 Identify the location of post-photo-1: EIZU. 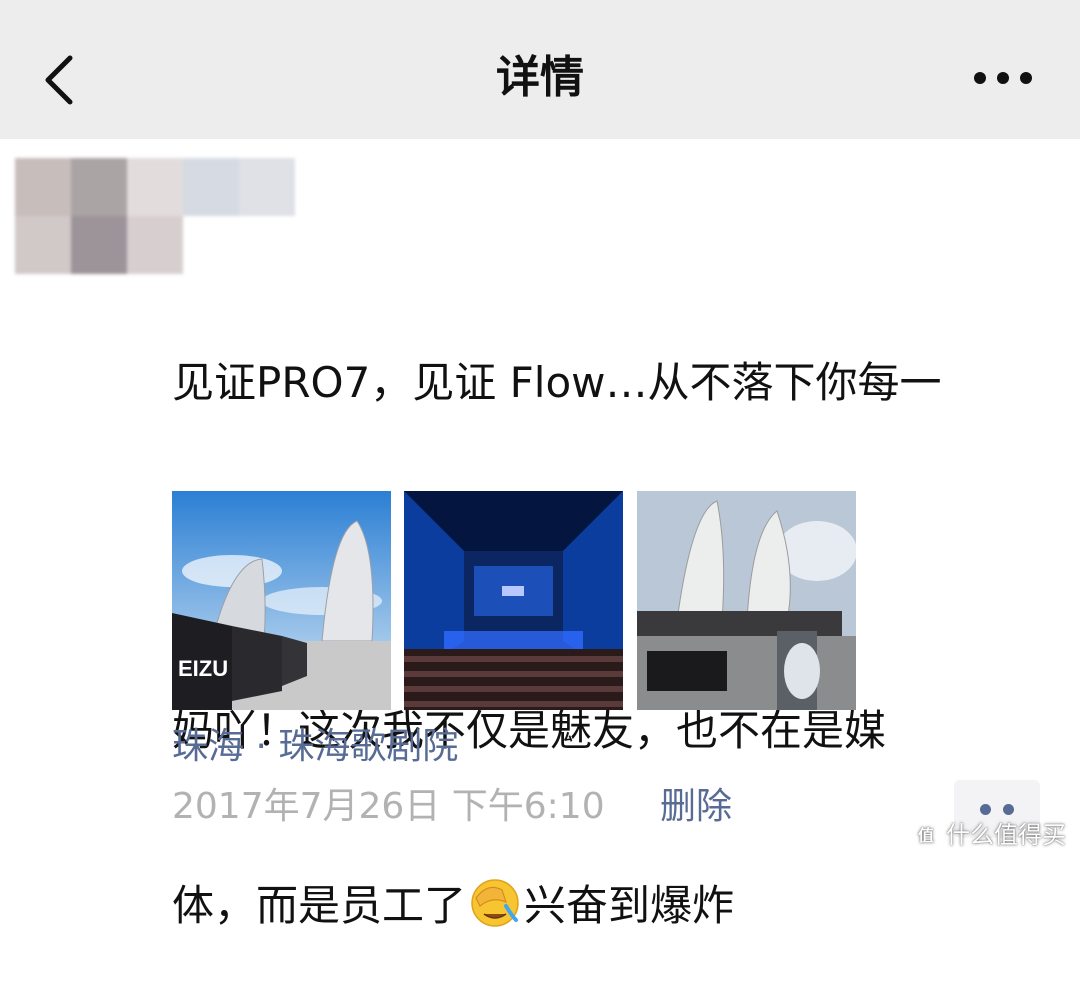
(281, 600).